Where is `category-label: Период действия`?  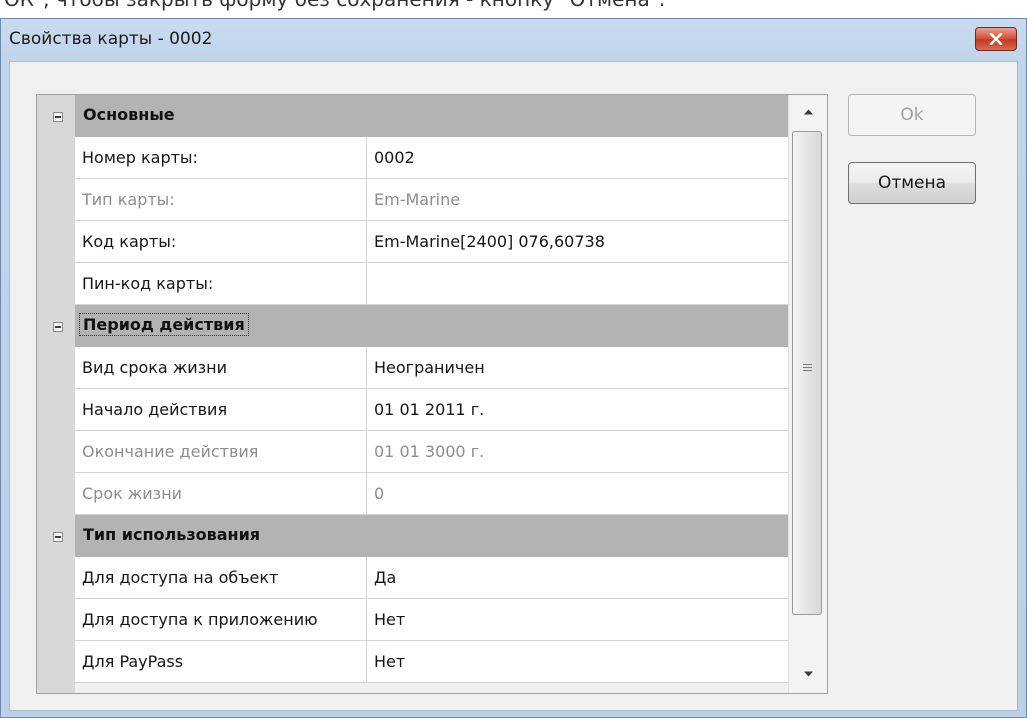
category-label: Период действия is located at coordinates (164, 324).